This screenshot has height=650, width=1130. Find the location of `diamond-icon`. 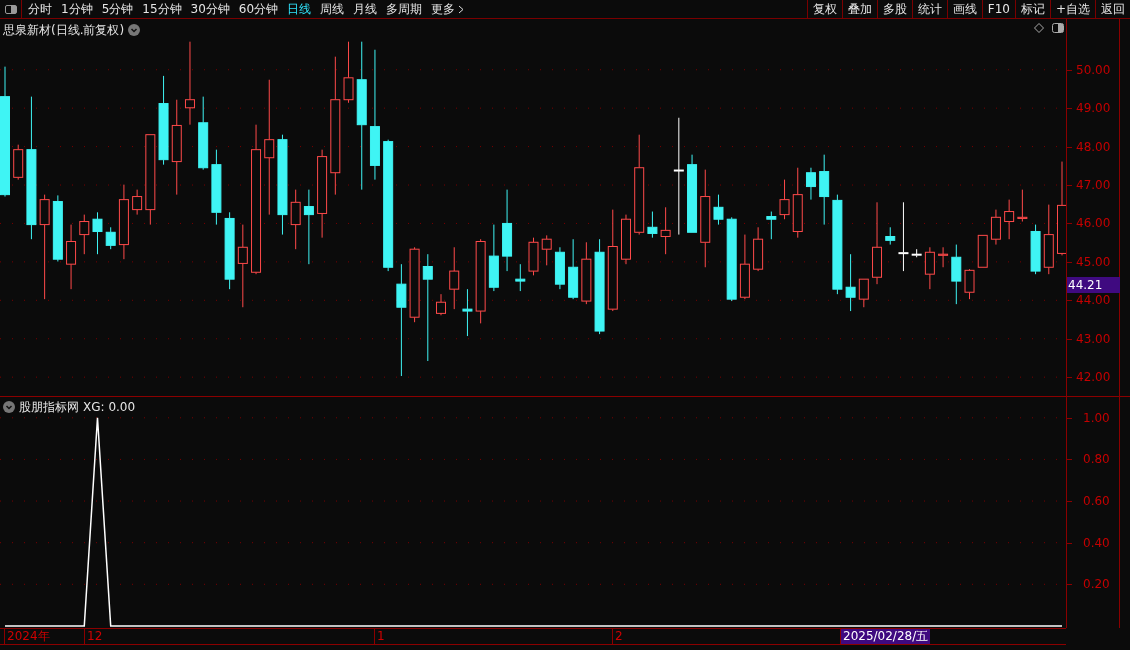

diamond-icon is located at coordinates (1039, 28).